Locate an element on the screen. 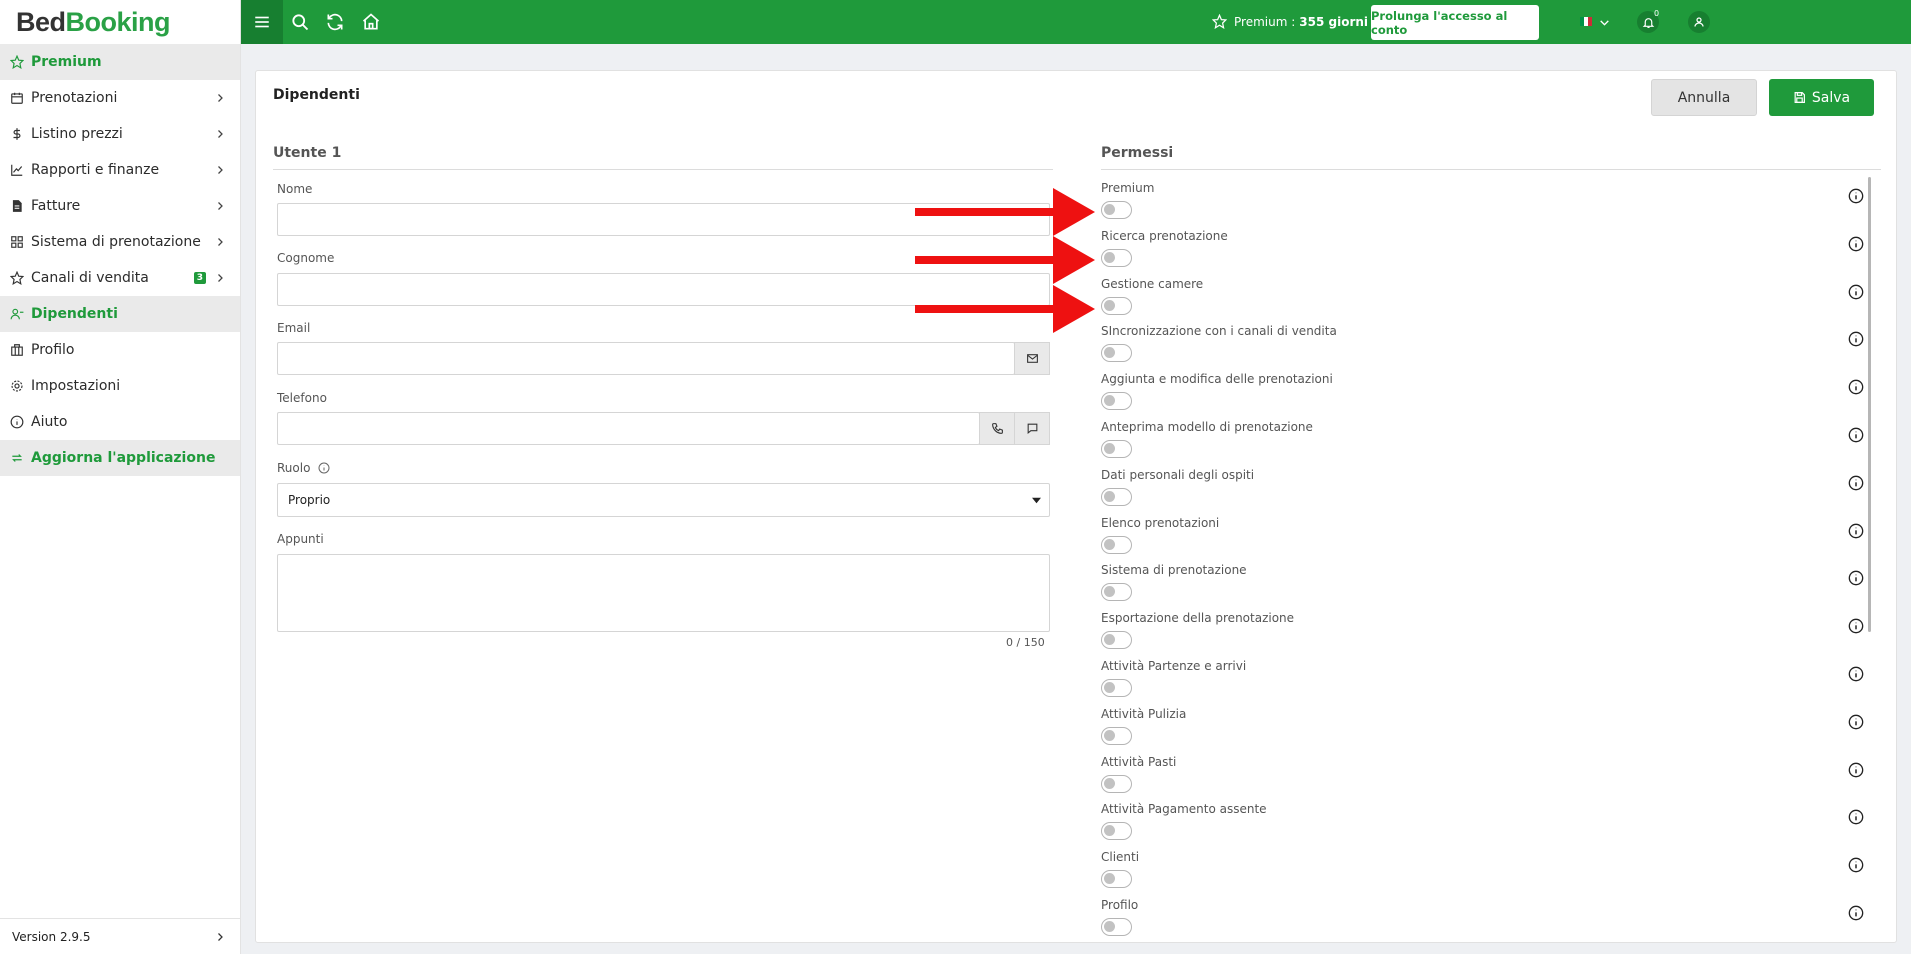 The width and height of the screenshot is (1911, 954). permission-row: Ricerca prenotazione is located at coordinates (1491, 253).